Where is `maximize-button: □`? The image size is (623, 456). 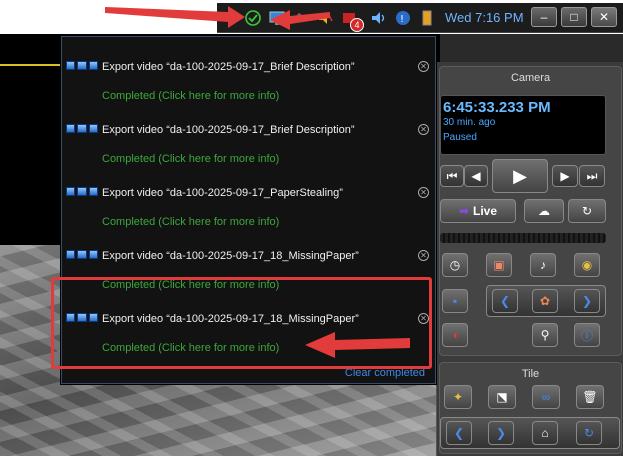 maximize-button: □ is located at coordinates (574, 17).